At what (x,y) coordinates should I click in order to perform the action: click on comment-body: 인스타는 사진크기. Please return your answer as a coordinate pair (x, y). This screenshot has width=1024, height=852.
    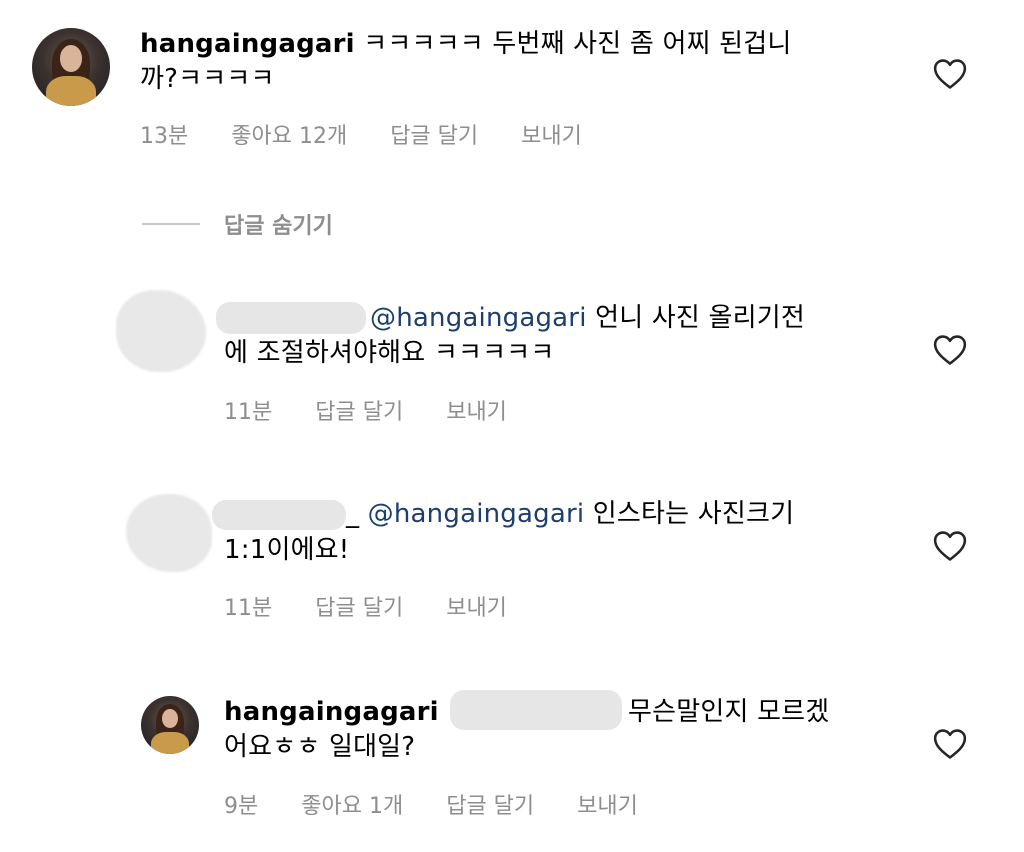
    Looking at the image, I should click on (689, 514).